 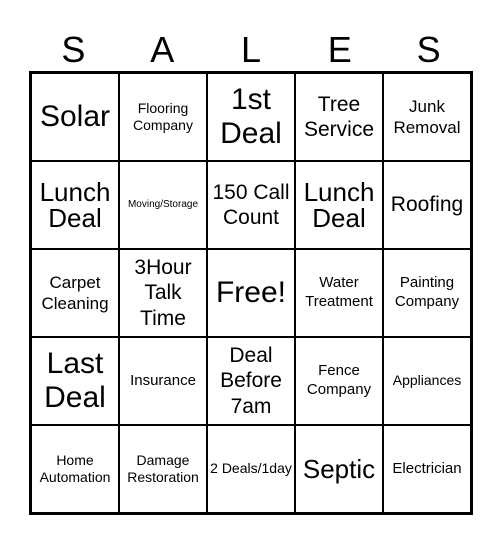 What do you see at coordinates (339, 381) in the screenshot?
I see `bingo-cell: Fence Company` at bounding box center [339, 381].